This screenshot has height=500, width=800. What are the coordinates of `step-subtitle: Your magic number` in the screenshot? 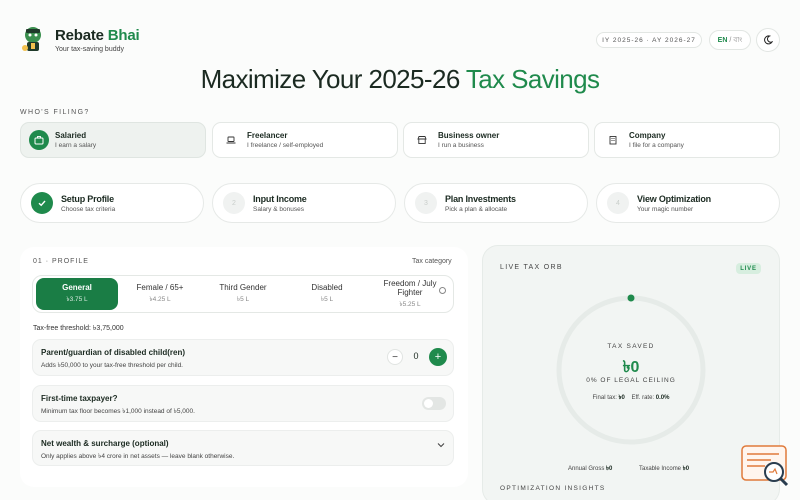 It's located at (665, 209).